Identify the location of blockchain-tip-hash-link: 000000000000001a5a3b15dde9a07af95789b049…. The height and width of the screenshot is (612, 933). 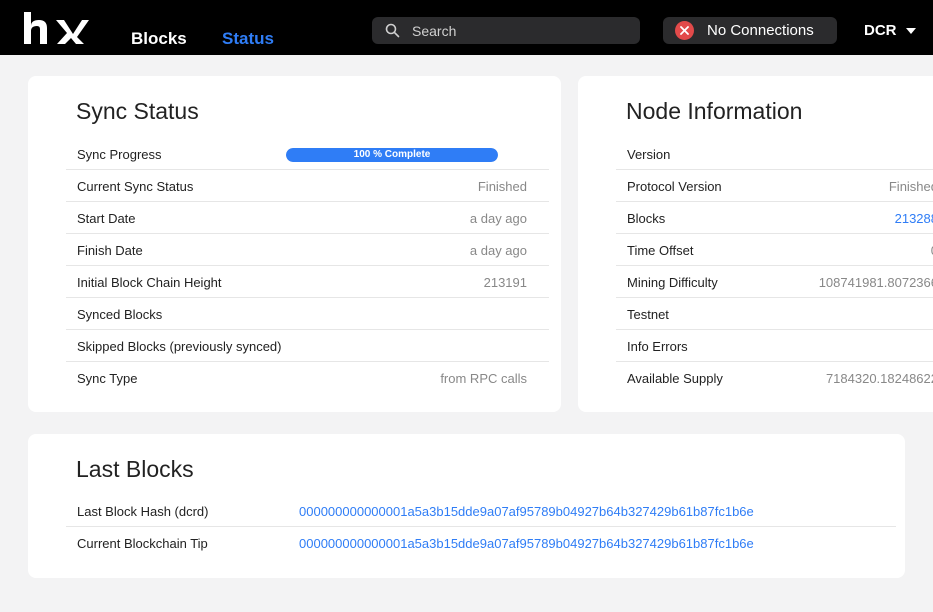
(526, 543).